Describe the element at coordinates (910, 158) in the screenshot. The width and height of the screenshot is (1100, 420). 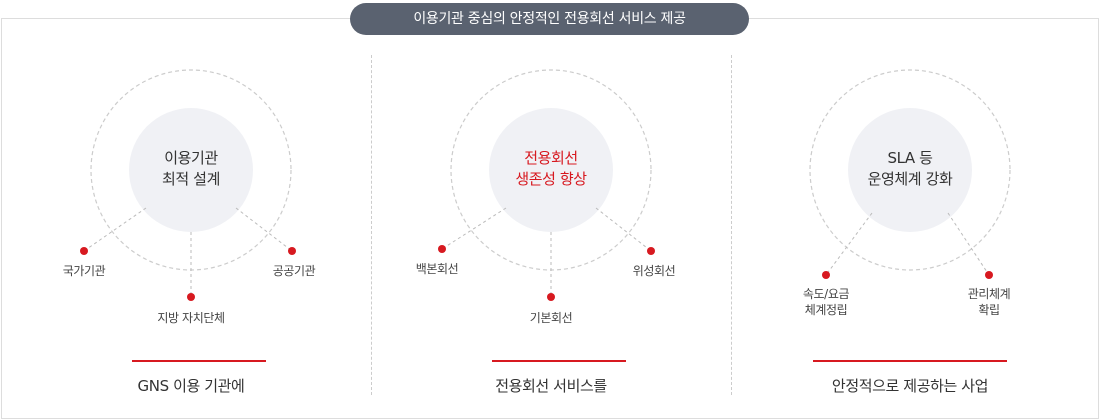
I see `center-line: SLA 등` at that location.